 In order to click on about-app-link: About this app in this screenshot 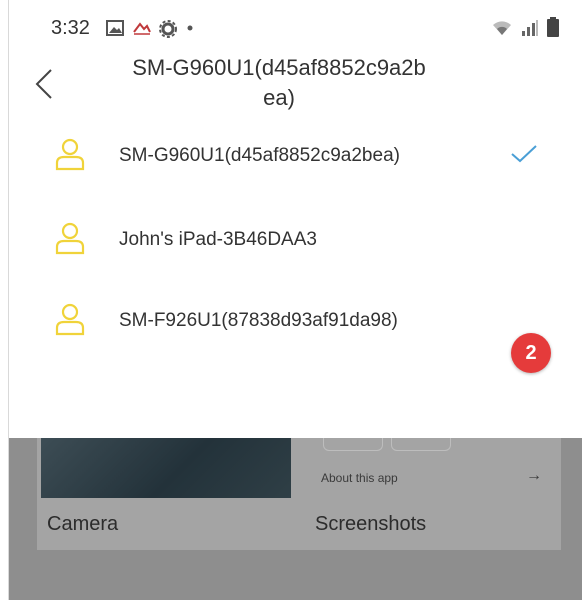, I will do `click(359, 478)`.